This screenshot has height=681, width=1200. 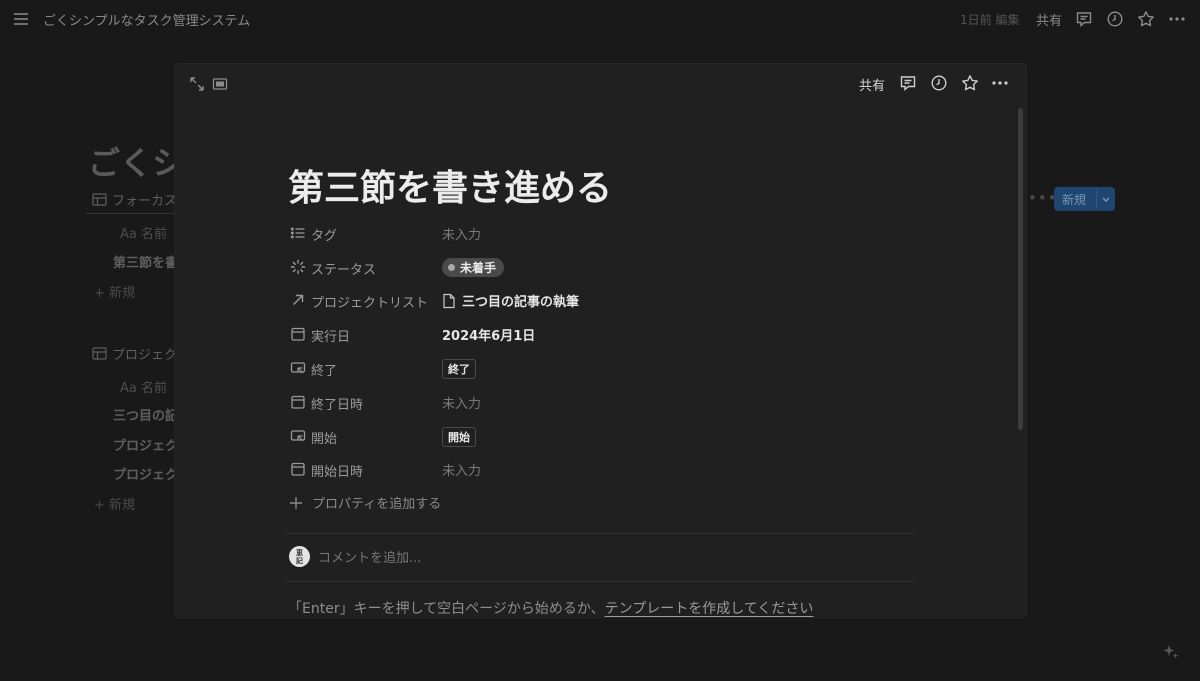 I want to click on new-entry-button: 新規, so click(x=1084, y=199).